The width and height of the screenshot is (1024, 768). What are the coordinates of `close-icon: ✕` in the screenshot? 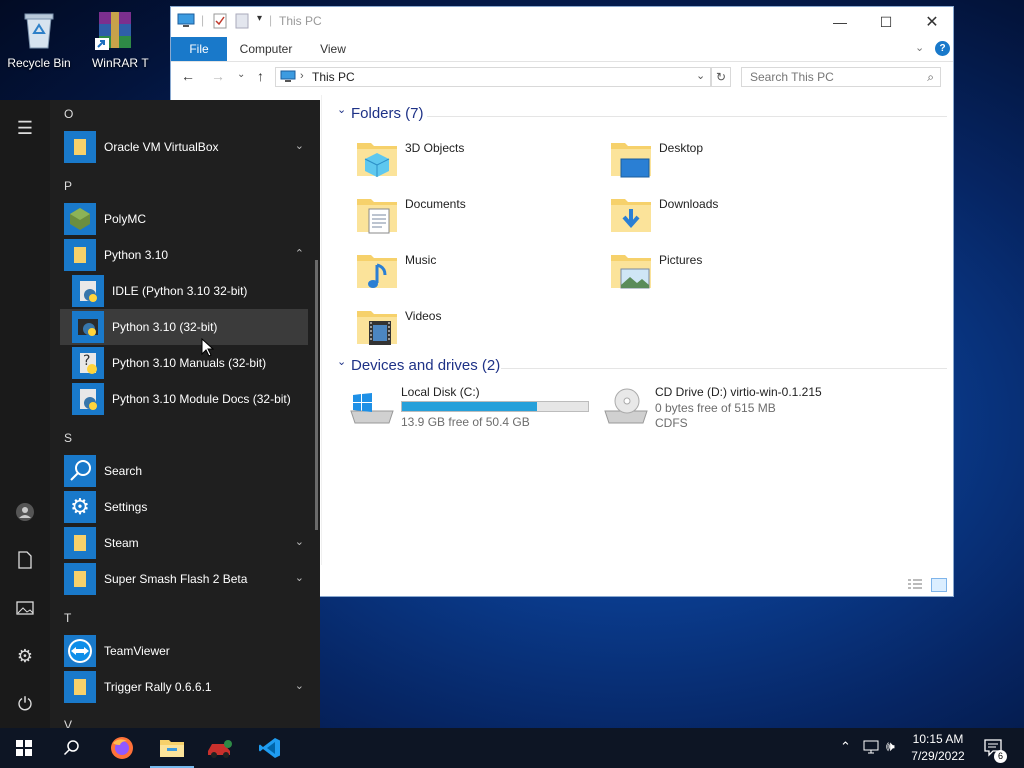 It's located at (932, 22).